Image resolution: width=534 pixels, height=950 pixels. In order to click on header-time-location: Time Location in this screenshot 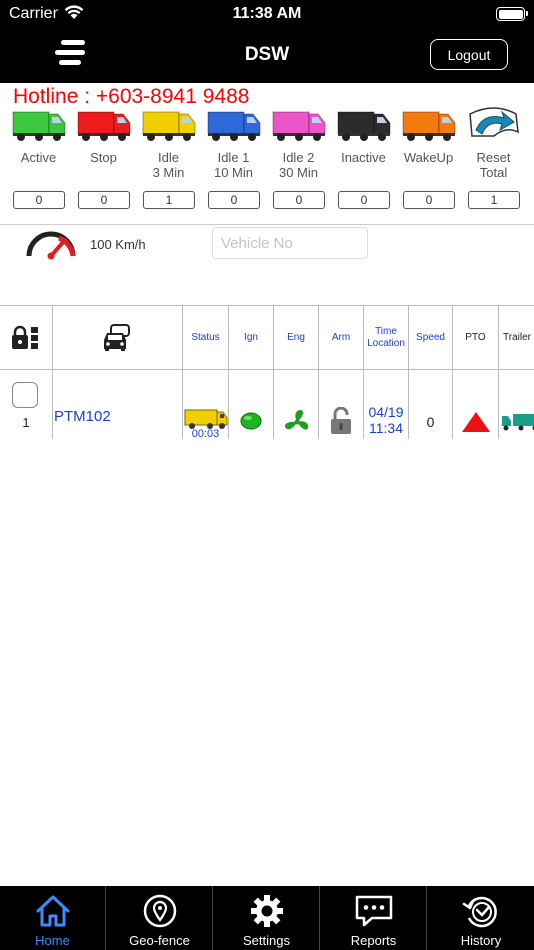, I will do `click(386, 338)`.